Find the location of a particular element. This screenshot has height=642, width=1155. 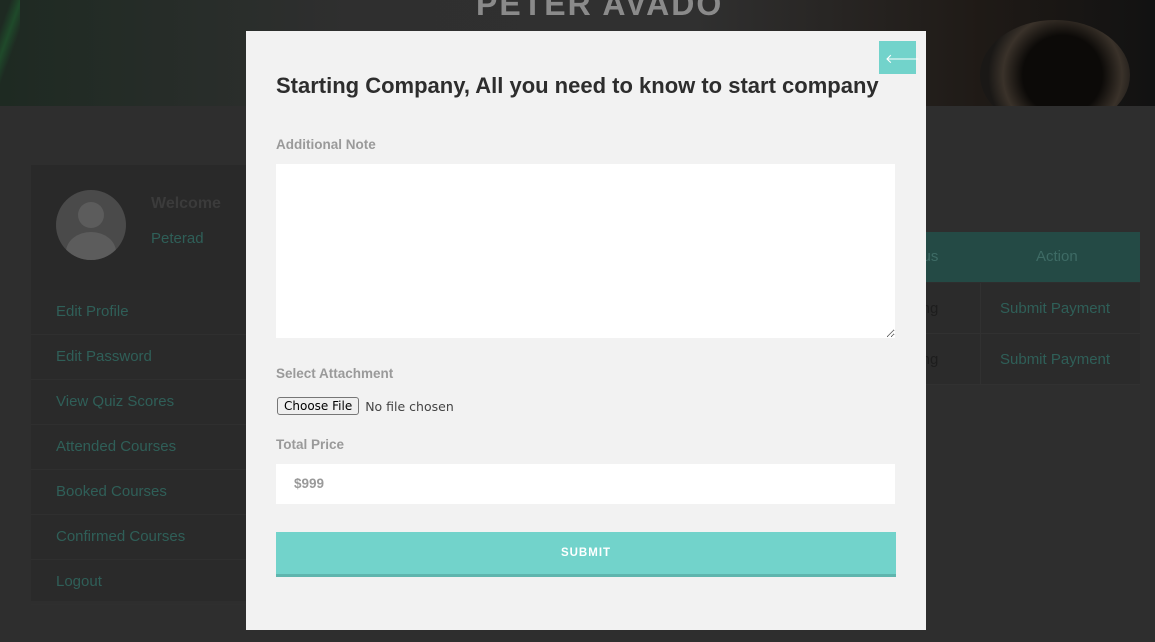

sidebar-item-attended-courses: Attended Courses is located at coordinates (138, 447).